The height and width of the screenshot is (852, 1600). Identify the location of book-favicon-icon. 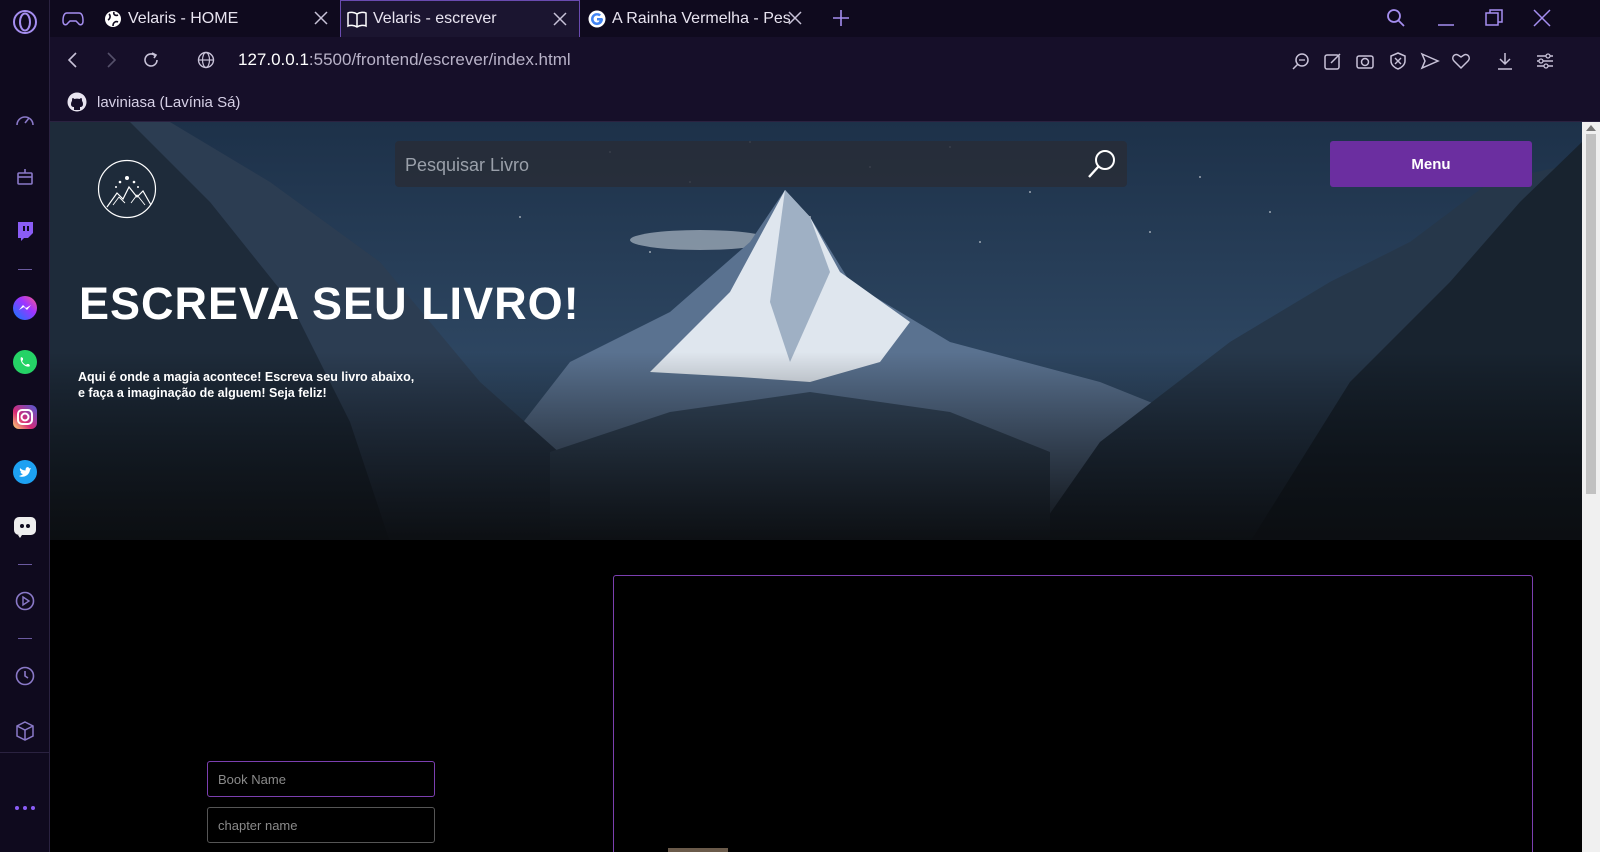
(357, 19).